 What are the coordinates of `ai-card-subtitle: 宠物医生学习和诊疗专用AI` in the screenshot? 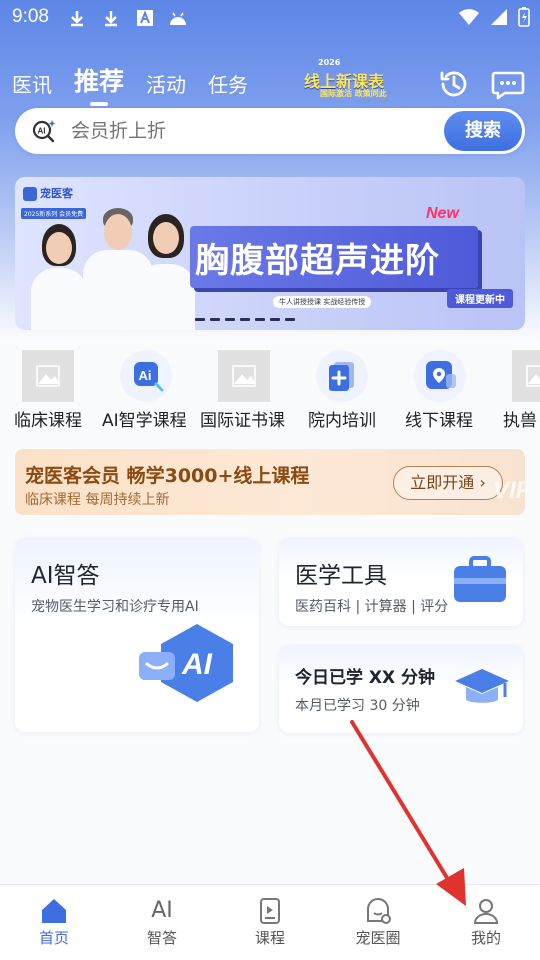 It's located at (115, 607).